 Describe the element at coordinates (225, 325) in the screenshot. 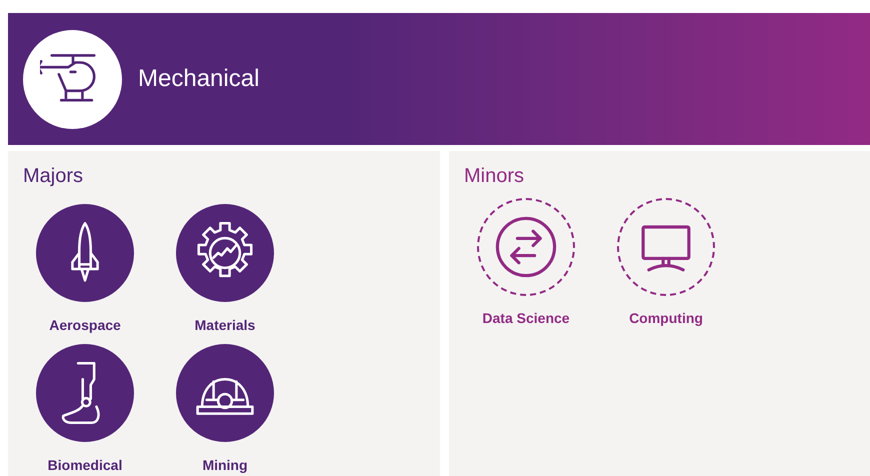

I see `item-label: Materials` at that location.